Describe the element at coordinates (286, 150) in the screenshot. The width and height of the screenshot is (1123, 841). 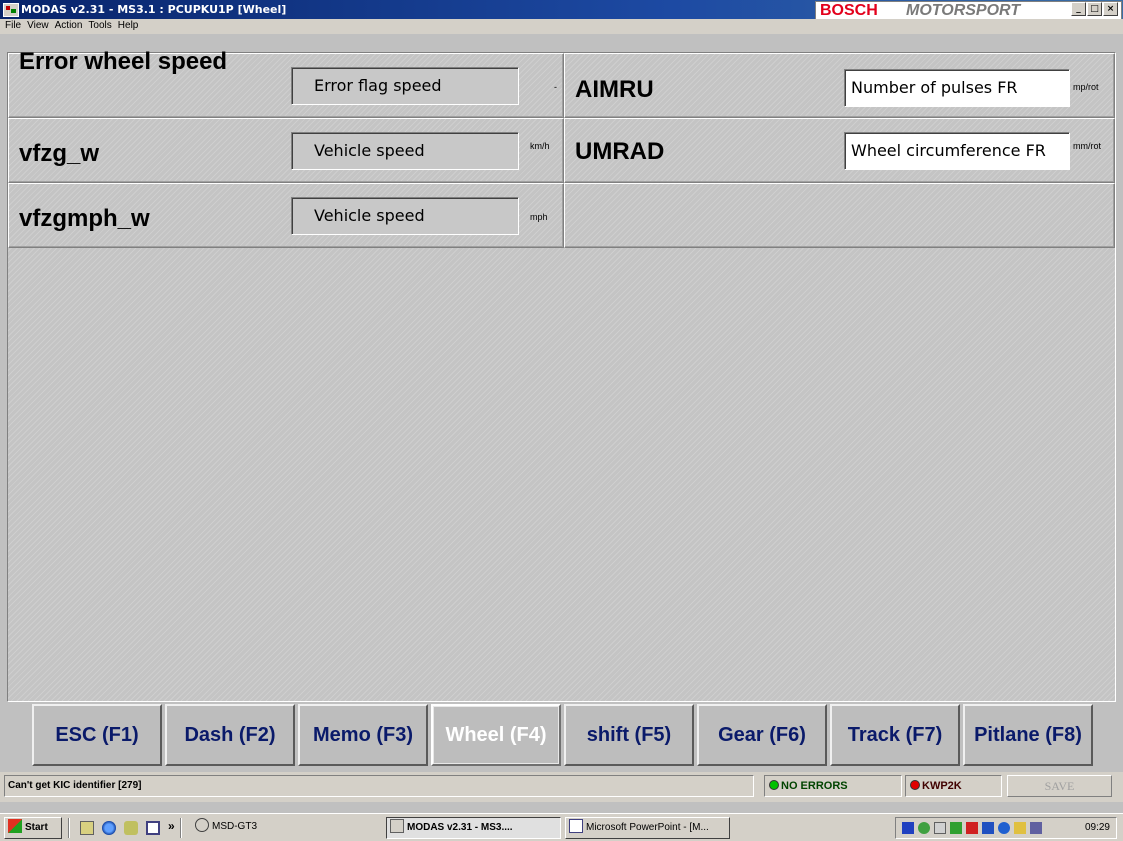
I see `var-cell-vfzg-w: vfzg_w Vehicle speed km/h` at that location.